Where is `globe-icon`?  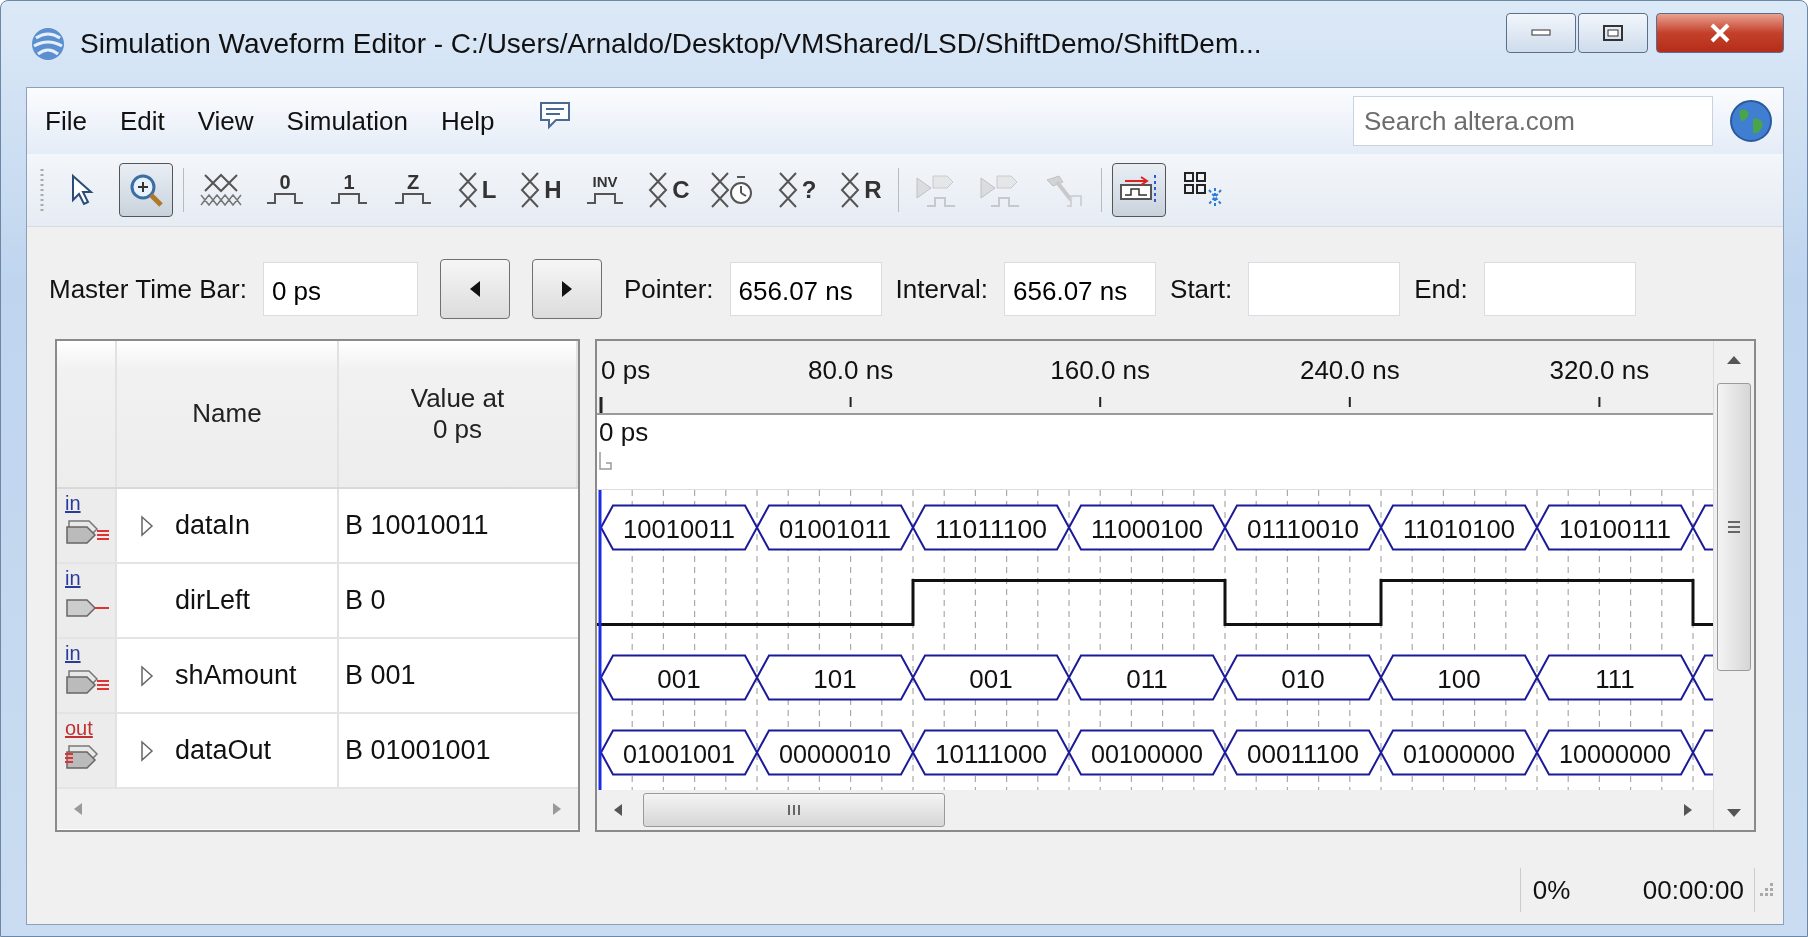
globe-icon is located at coordinates (1751, 121).